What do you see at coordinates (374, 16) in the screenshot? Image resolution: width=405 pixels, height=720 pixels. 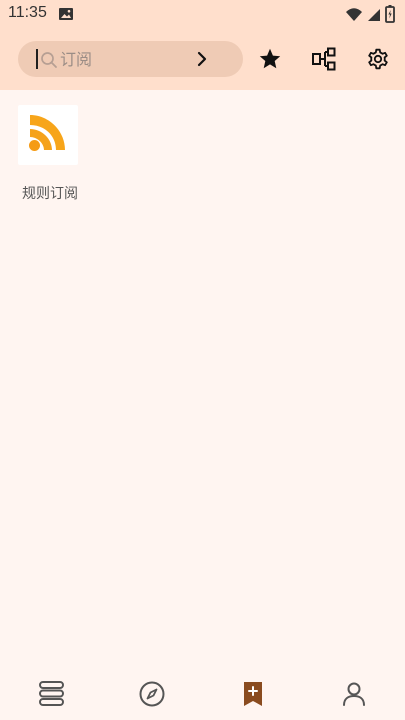 I see `signal-icon` at bounding box center [374, 16].